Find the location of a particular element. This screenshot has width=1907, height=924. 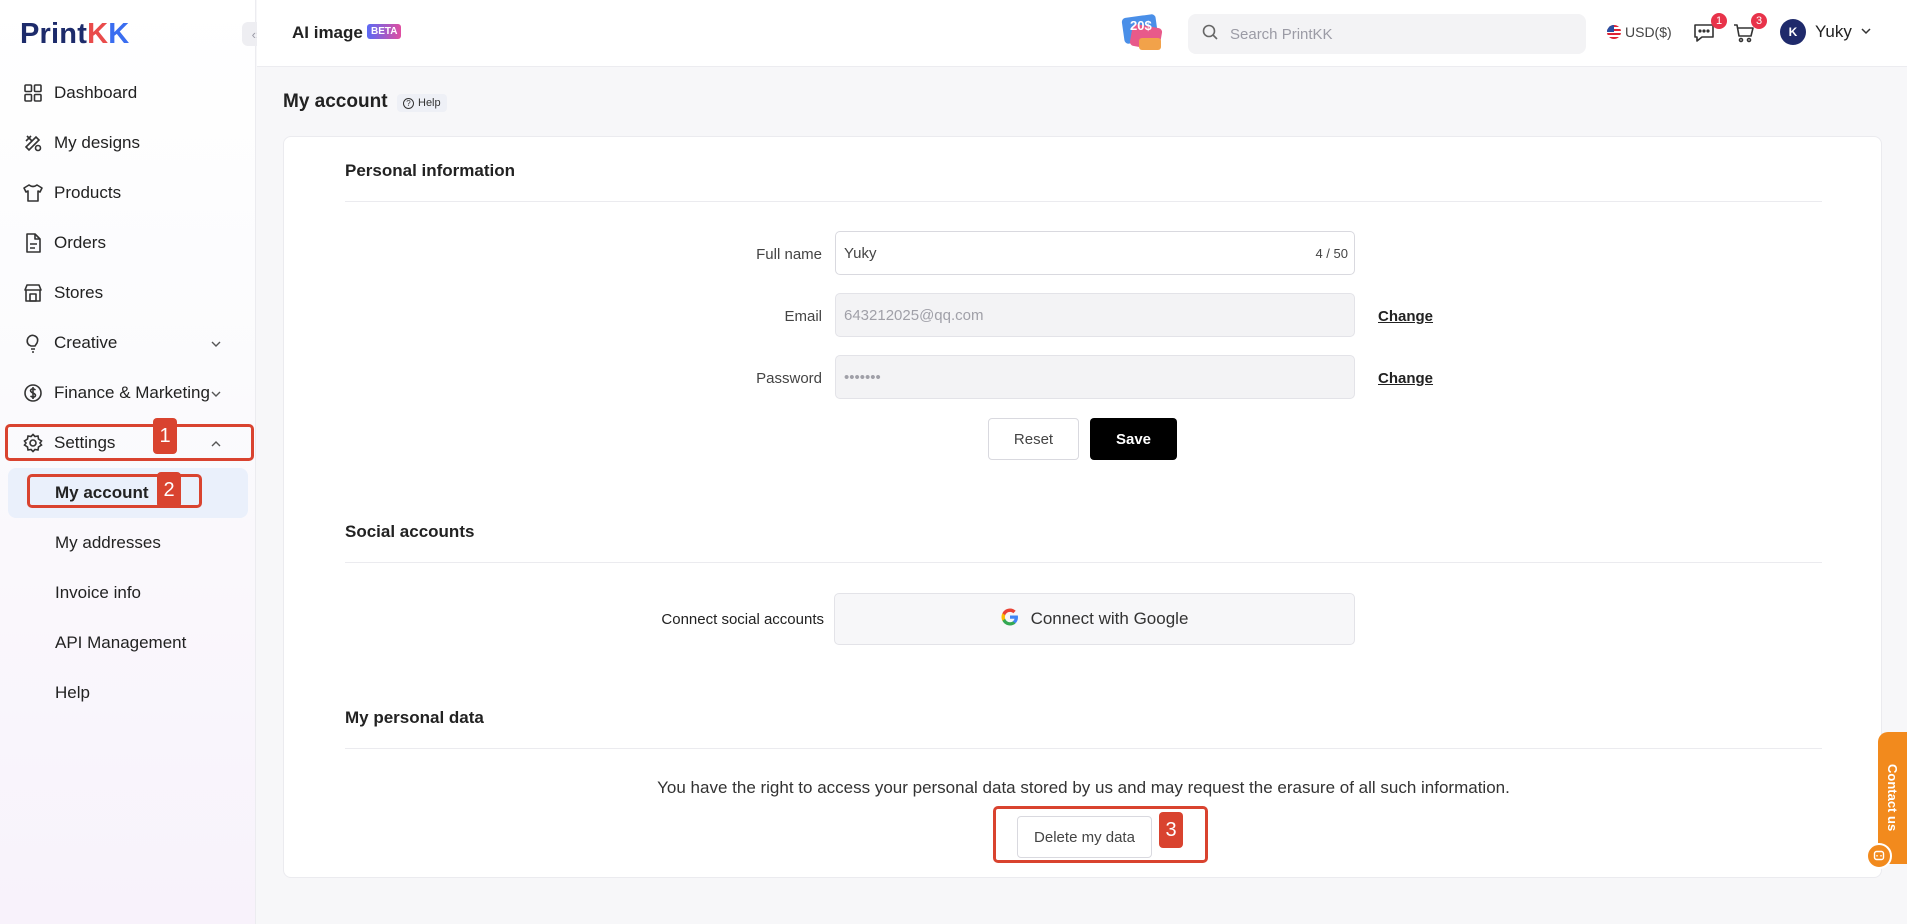

sidebar-item-finance-marketing: Finance & Marketing is located at coordinates (128, 393).